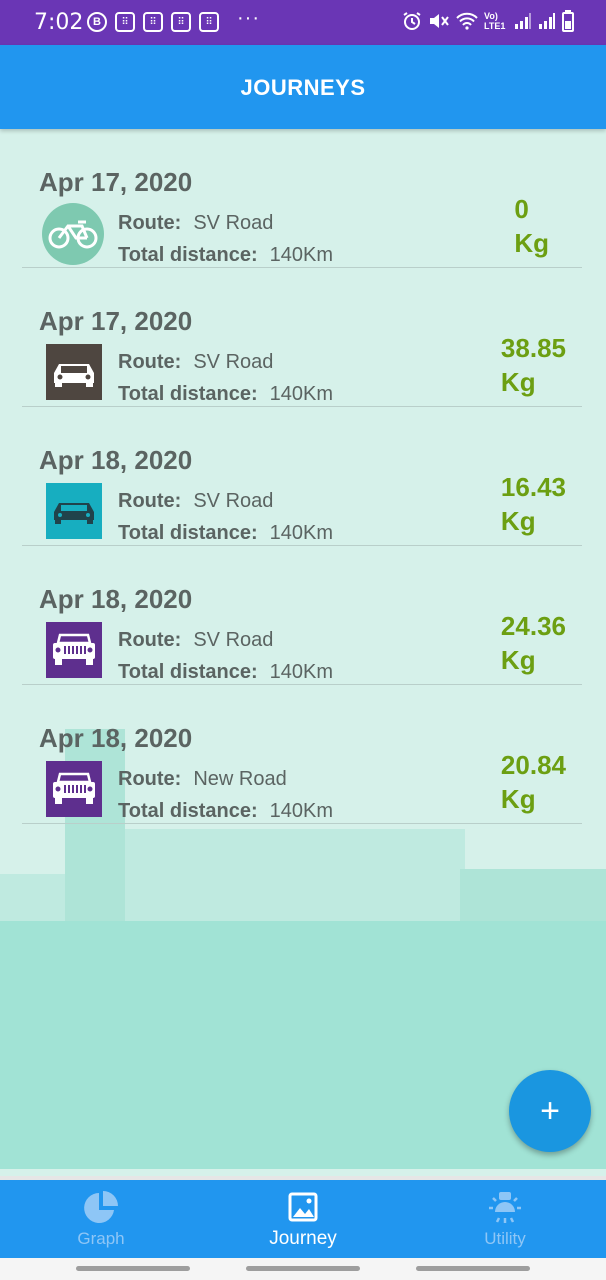  What do you see at coordinates (101, 1208) in the screenshot?
I see `pie-chart-icon` at bounding box center [101, 1208].